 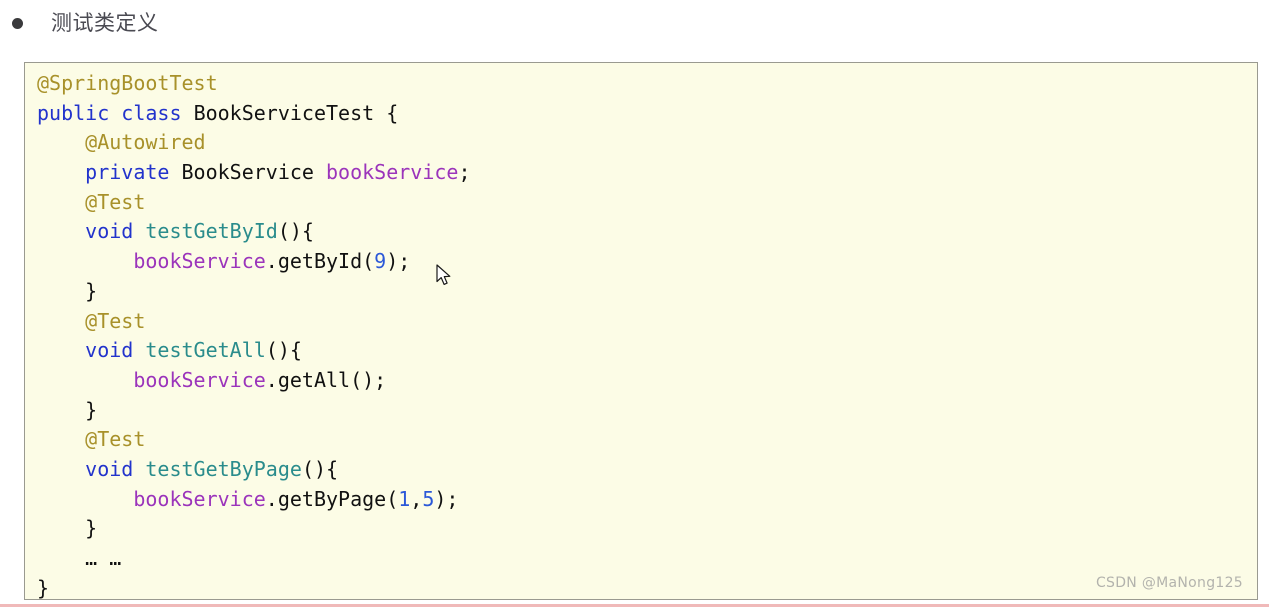 I want to click on code-token-punct: ,, so click(x=416, y=498).